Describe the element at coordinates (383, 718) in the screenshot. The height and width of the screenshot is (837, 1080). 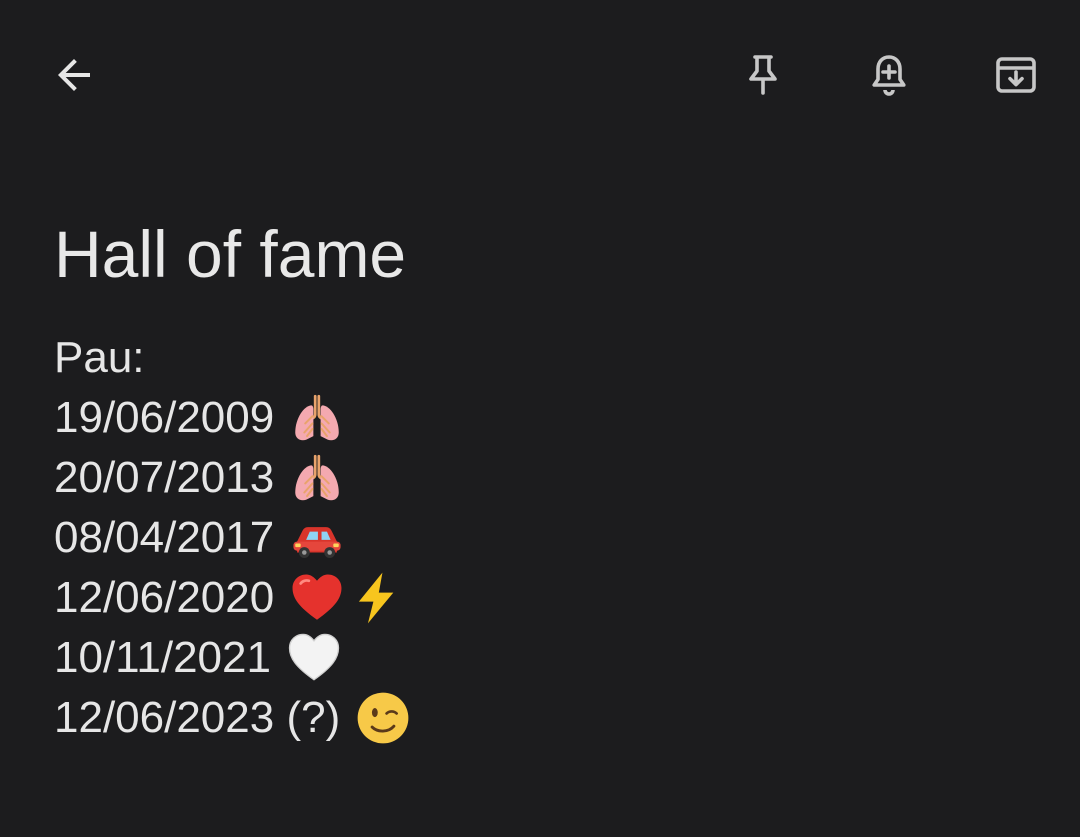
I see `winking-face-emoji-icon` at that location.